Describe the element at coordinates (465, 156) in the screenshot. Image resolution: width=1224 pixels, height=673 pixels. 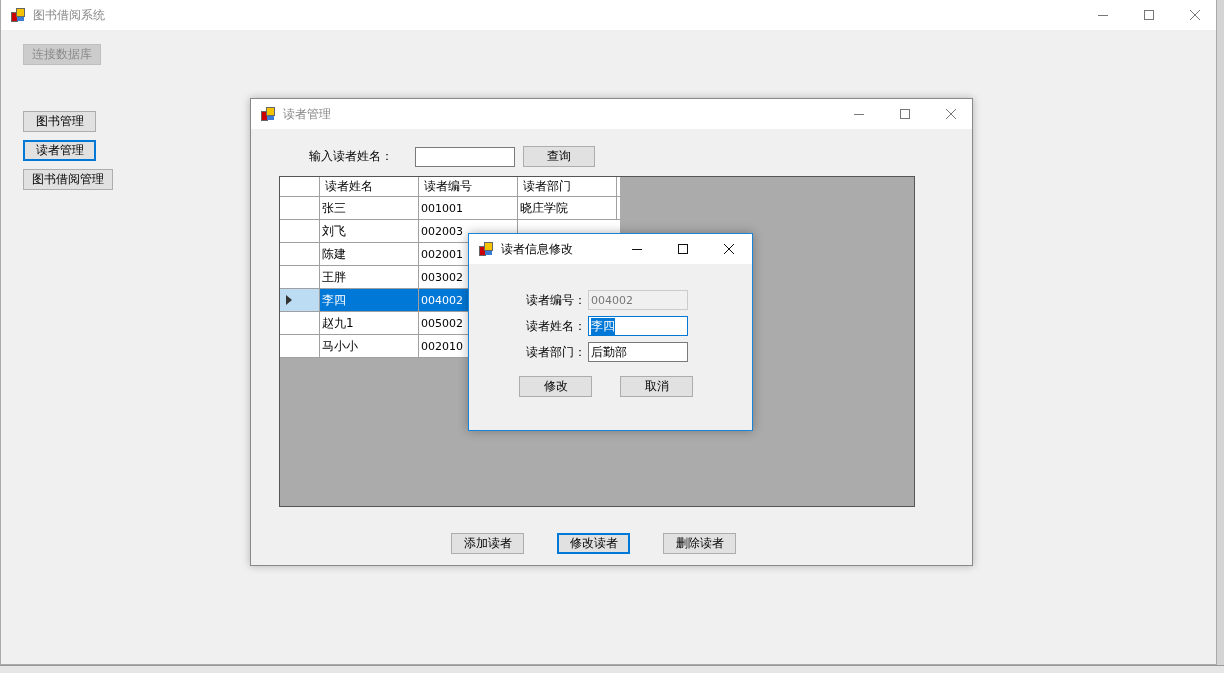
I see `search-field` at that location.